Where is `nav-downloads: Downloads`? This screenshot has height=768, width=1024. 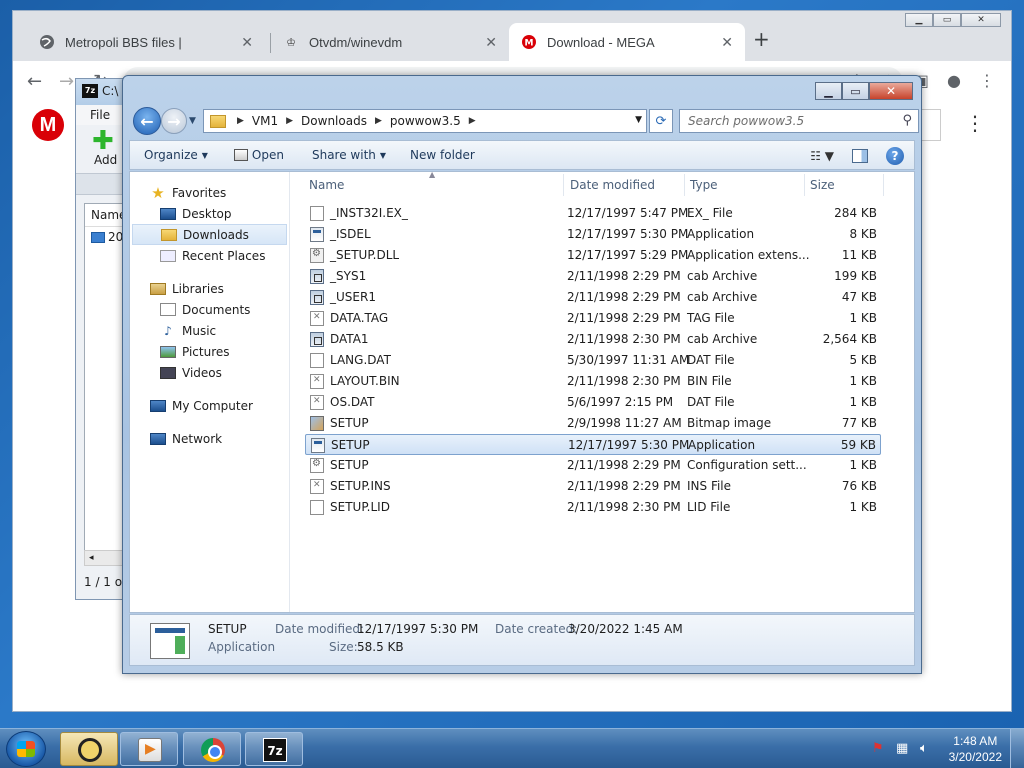
nav-downloads: Downloads is located at coordinates (209, 234).